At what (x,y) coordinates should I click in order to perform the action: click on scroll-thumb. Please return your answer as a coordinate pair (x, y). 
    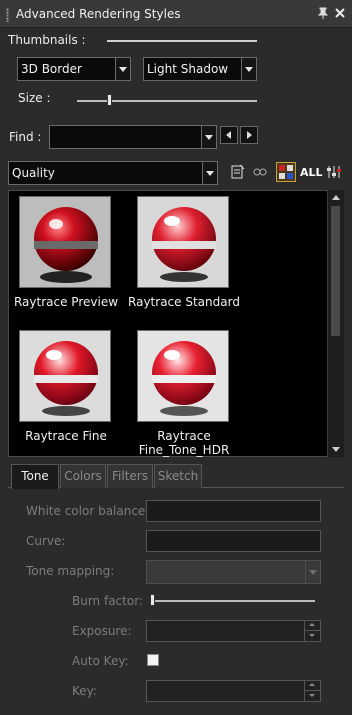
    Looking at the image, I should click on (335, 271).